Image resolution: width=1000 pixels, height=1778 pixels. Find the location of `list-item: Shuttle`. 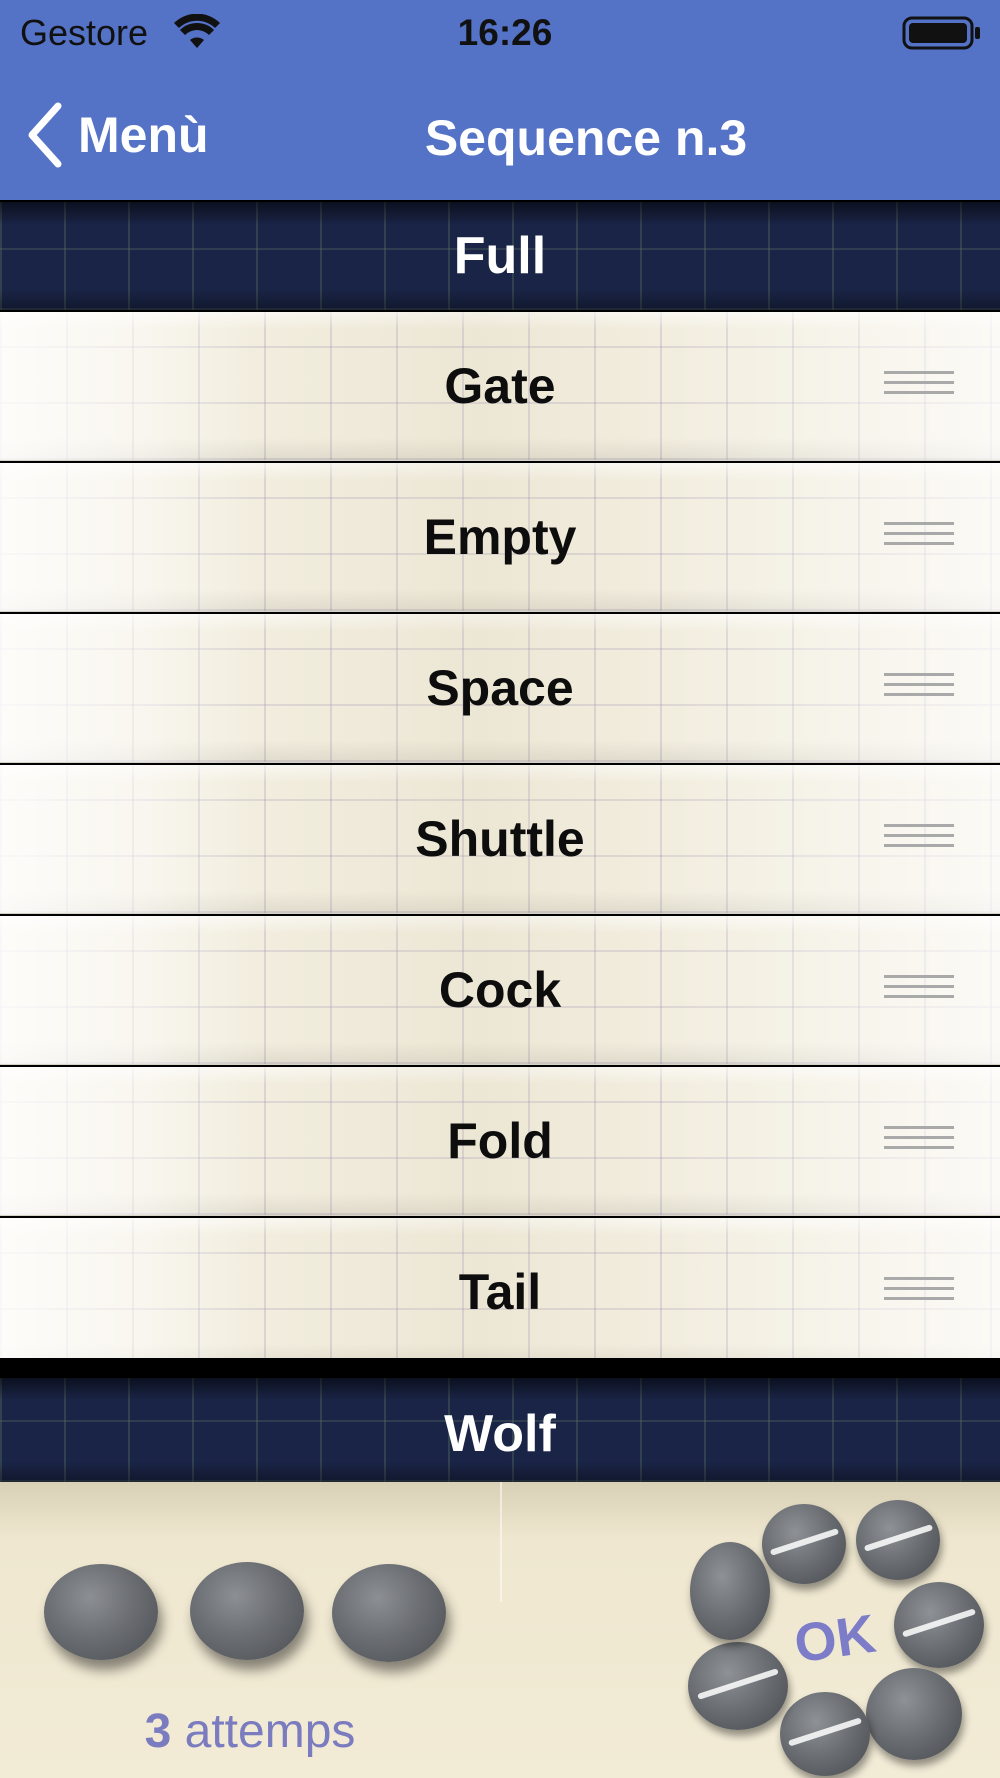

list-item: Shuttle is located at coordinates (500, 839).